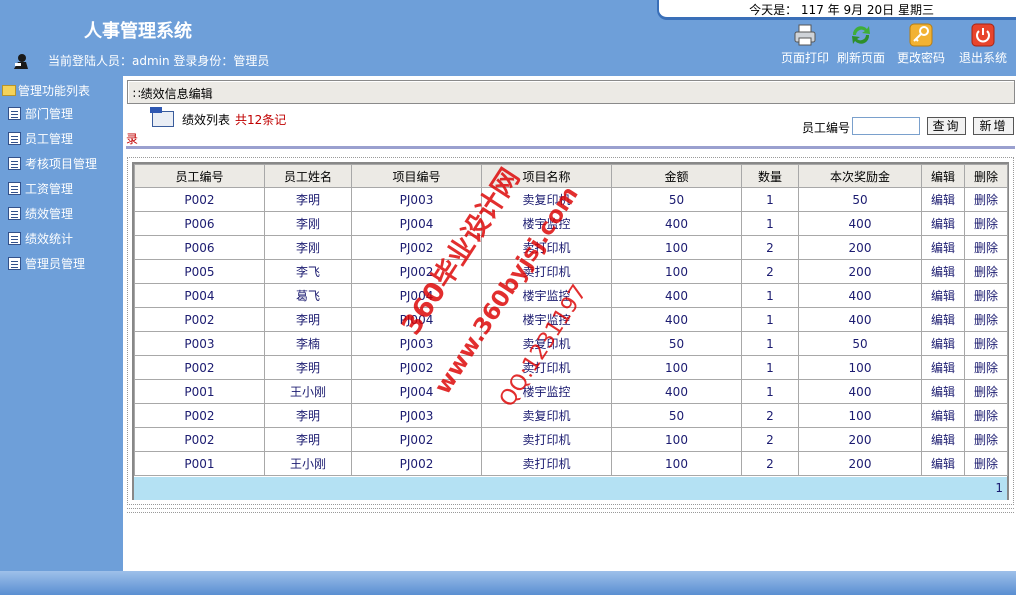 Image resolution: width=1016 pixels, height=595 pixels. Describe the element at coordinates (40, 213) in the screenshot. I see `sidebar-item-performance: 绩效管理` at that location.